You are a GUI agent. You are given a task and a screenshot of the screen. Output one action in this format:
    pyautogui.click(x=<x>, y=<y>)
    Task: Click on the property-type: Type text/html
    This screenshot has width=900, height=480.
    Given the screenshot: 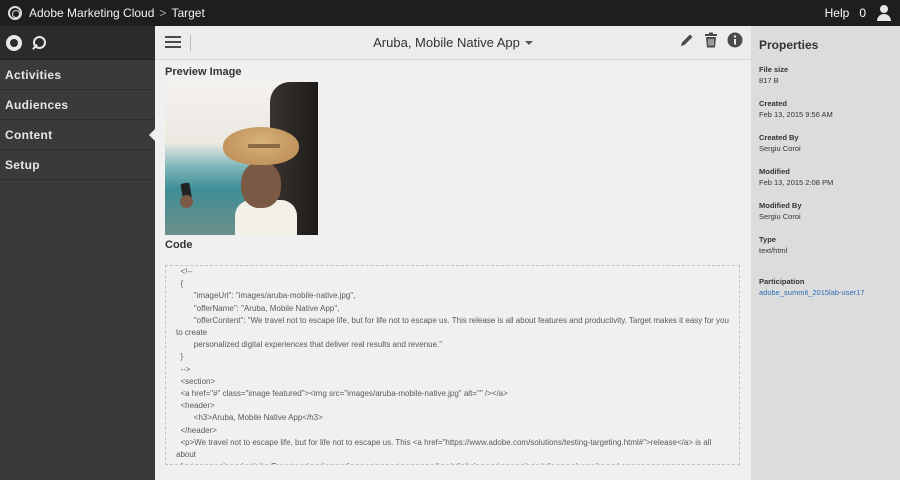 What is the action you would take?
    pyautogui.click(x=825, y=246)
    